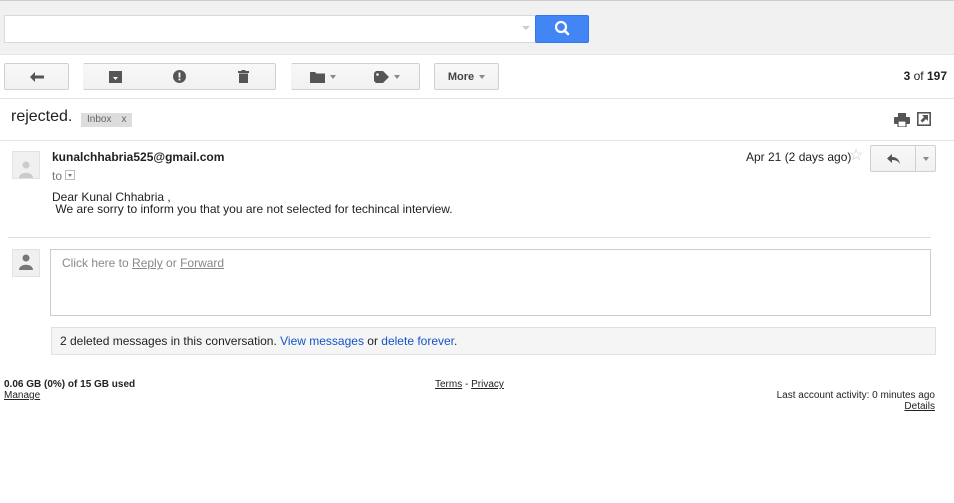 The image size is (954, 503). Describe the element at coordinates (322, 341) in the screenshot. I see `view-messages-link: View messages` at that location.